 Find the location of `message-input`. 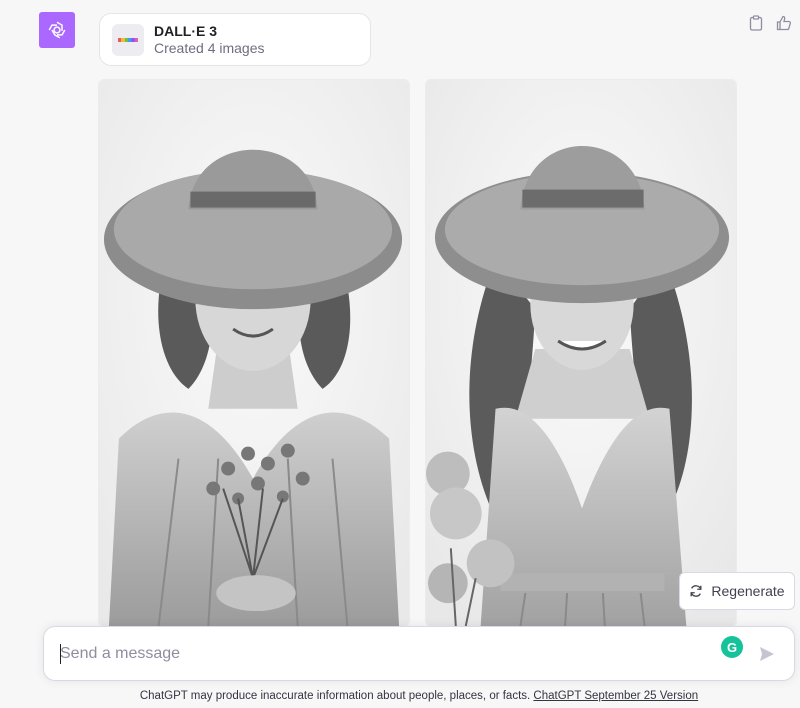

message-input is located at coordinates (380, 653).